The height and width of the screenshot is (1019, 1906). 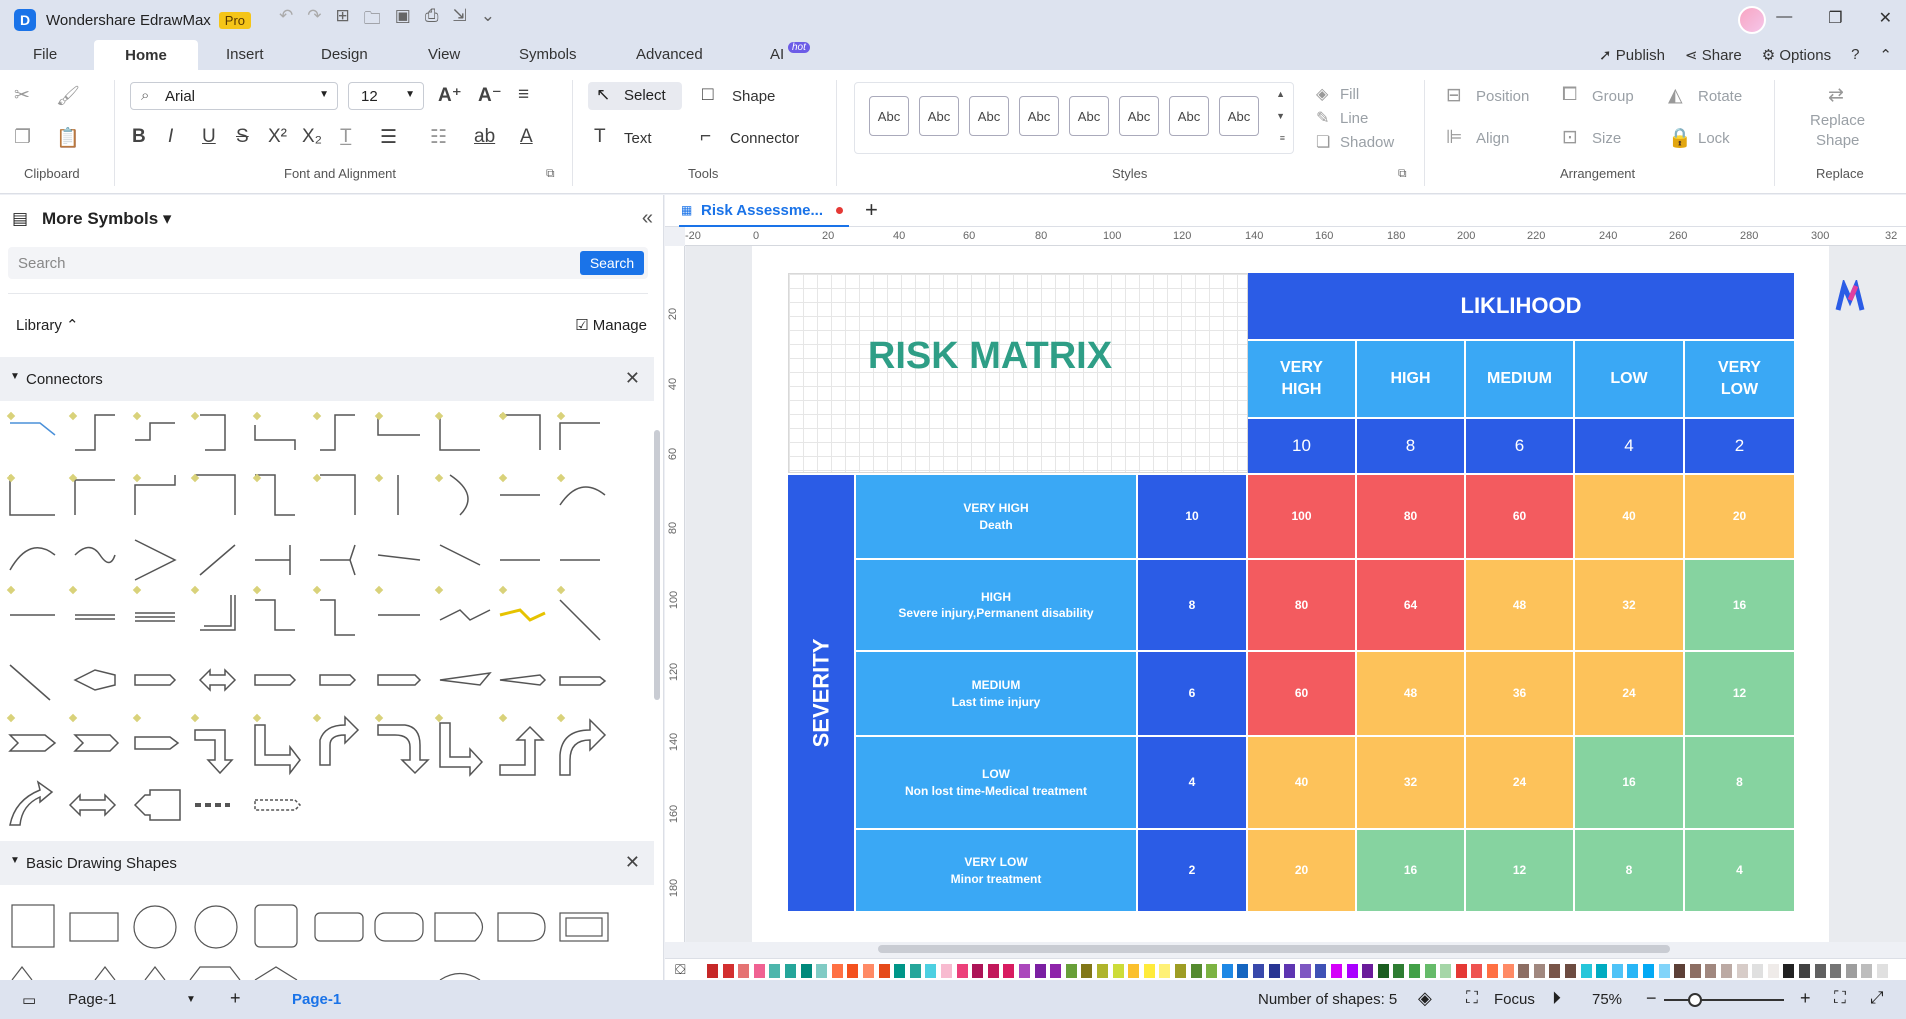 I want to click on options-button: ⚙ Options, so click(x=1796, y=55).